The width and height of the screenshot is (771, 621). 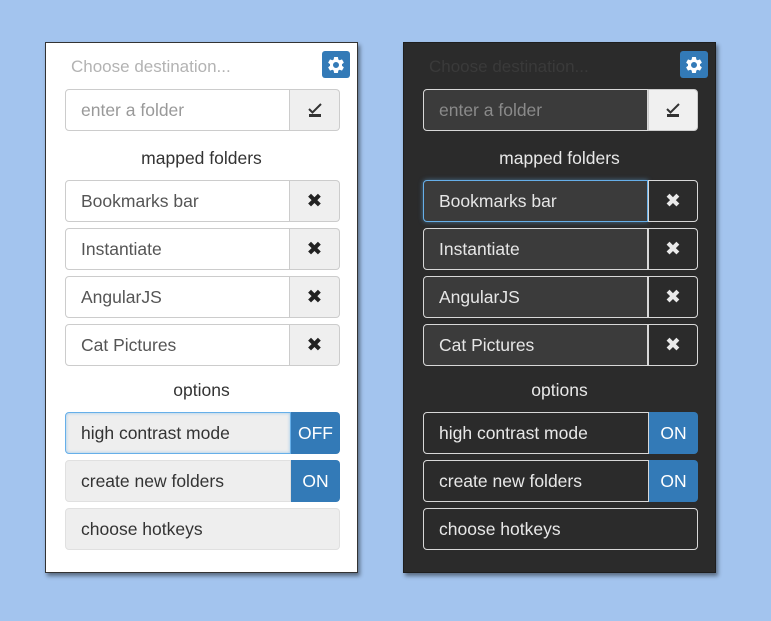 I want to click on high-contrast-toggle: ON, so click(x=673, y=433).